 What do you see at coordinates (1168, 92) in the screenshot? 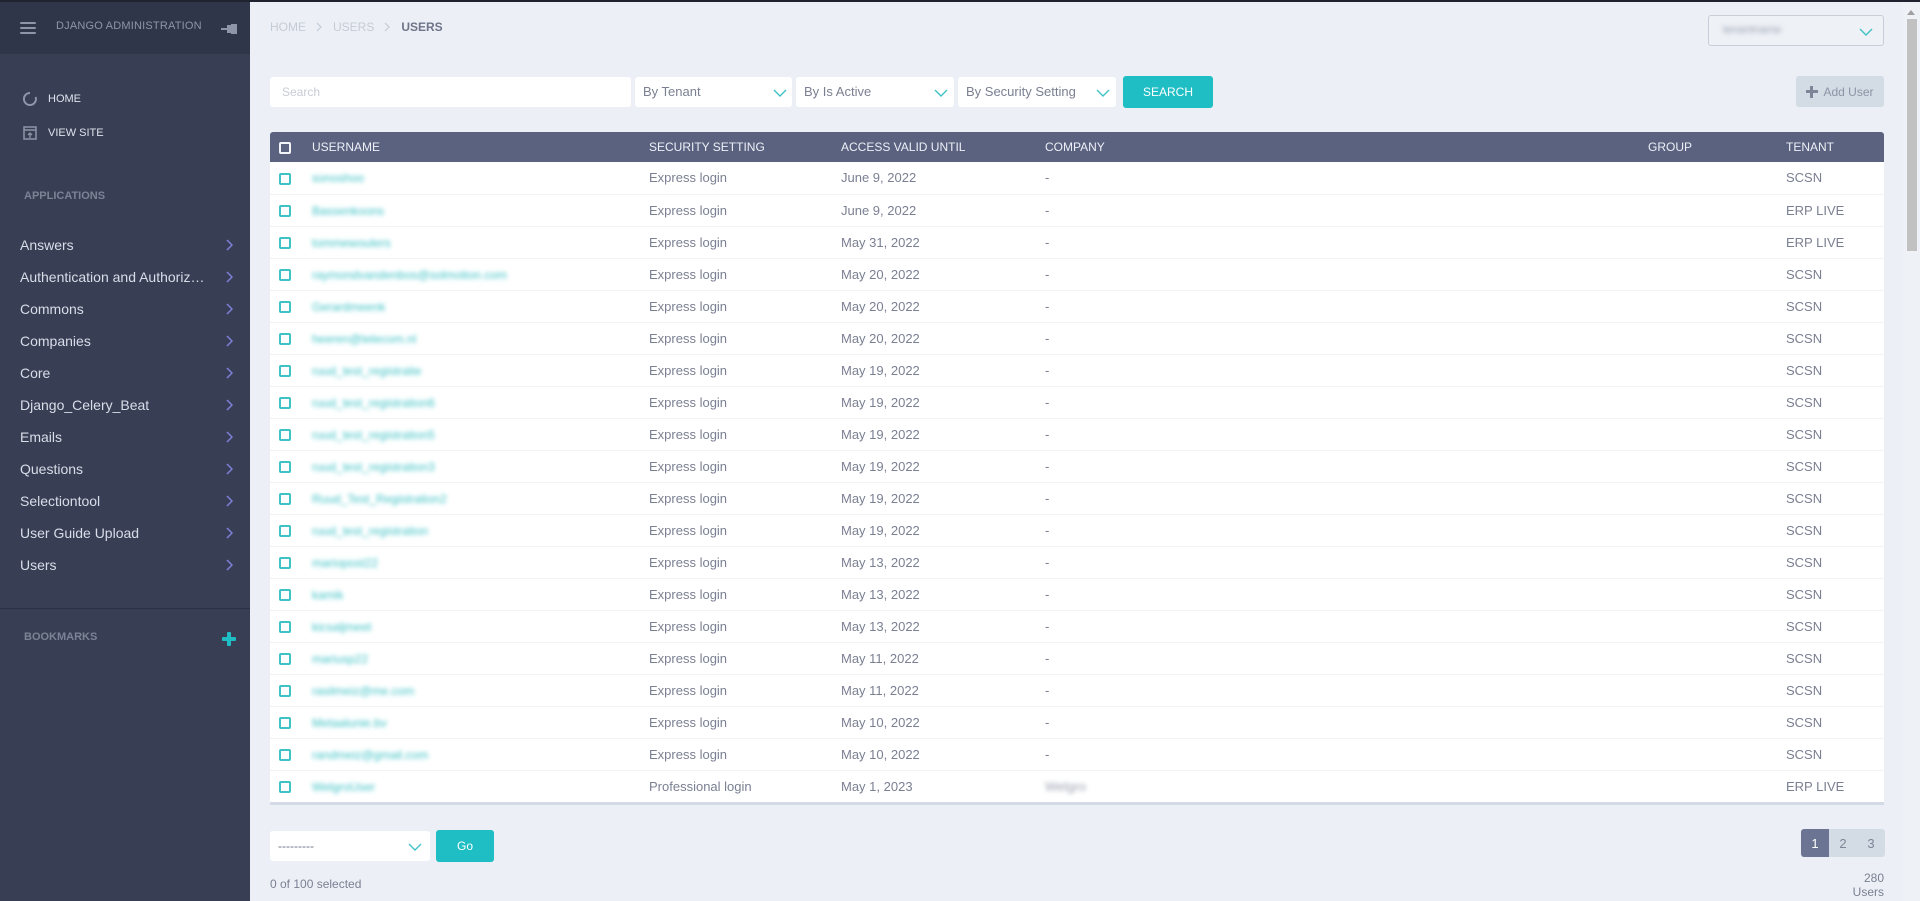
I see `search-button: Search` at bounding box center [1168, 92].